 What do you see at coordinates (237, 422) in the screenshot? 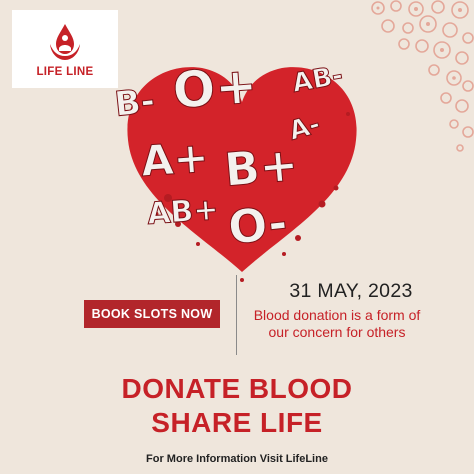
I see `headline-line-2: SHARE LIFE` at bounding box center [237, 422].